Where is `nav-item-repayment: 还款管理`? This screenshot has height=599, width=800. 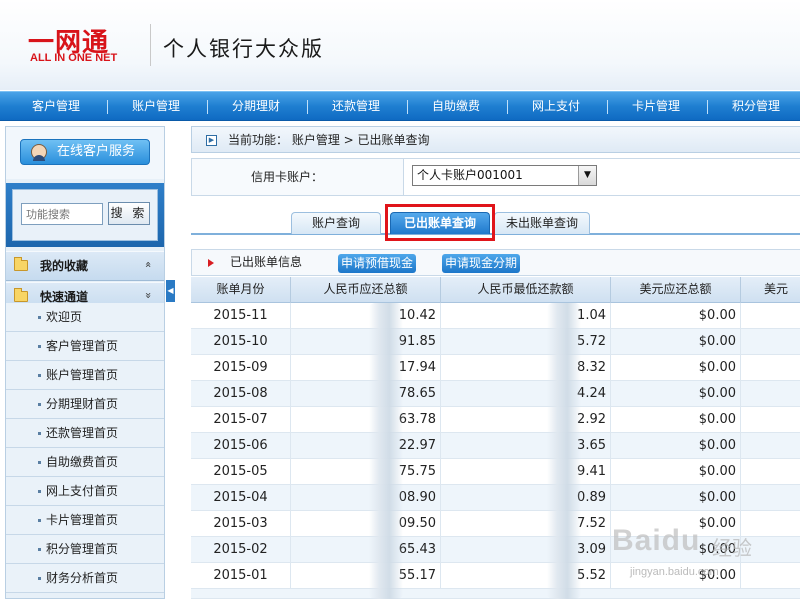 nav-item-repayment: 还款管理 is located at coordinates (356, 107).